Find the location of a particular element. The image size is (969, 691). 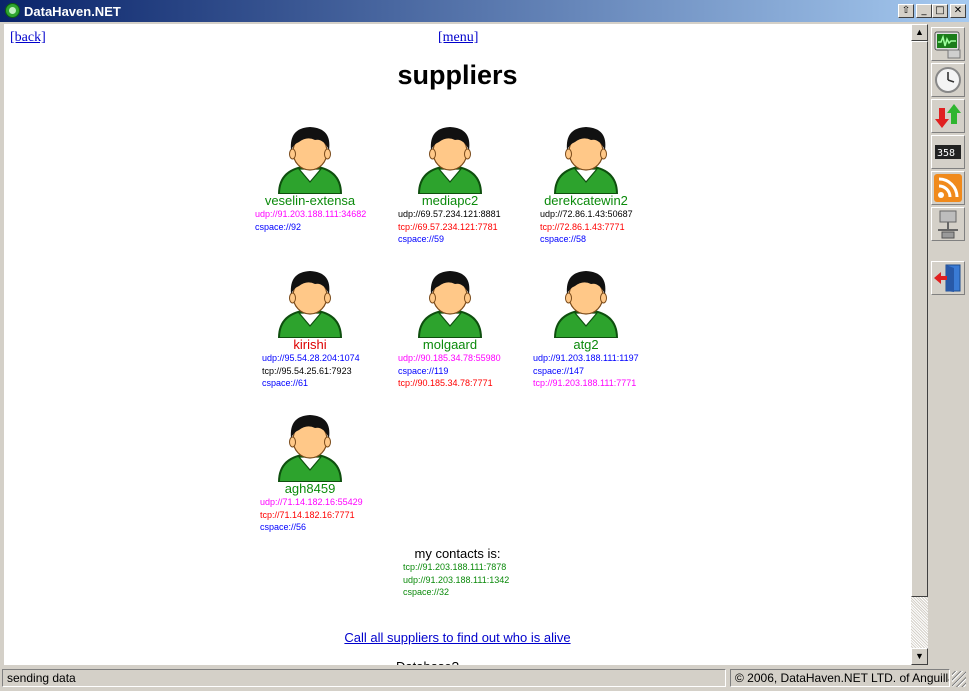

scroll-down-icon: ▼ is located at coordinates (919, 656).